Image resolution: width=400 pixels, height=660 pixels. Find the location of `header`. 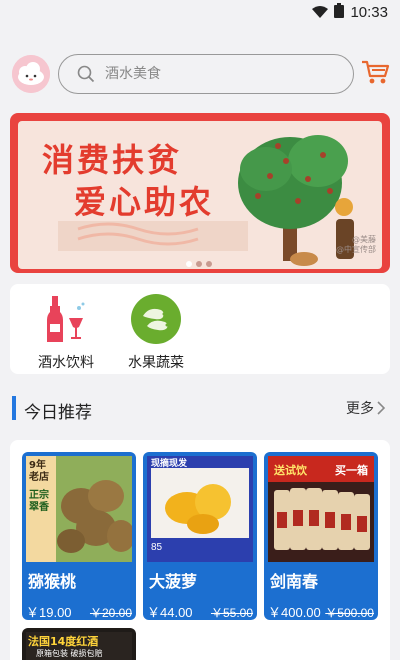

header is located at coordinates (200, 76).